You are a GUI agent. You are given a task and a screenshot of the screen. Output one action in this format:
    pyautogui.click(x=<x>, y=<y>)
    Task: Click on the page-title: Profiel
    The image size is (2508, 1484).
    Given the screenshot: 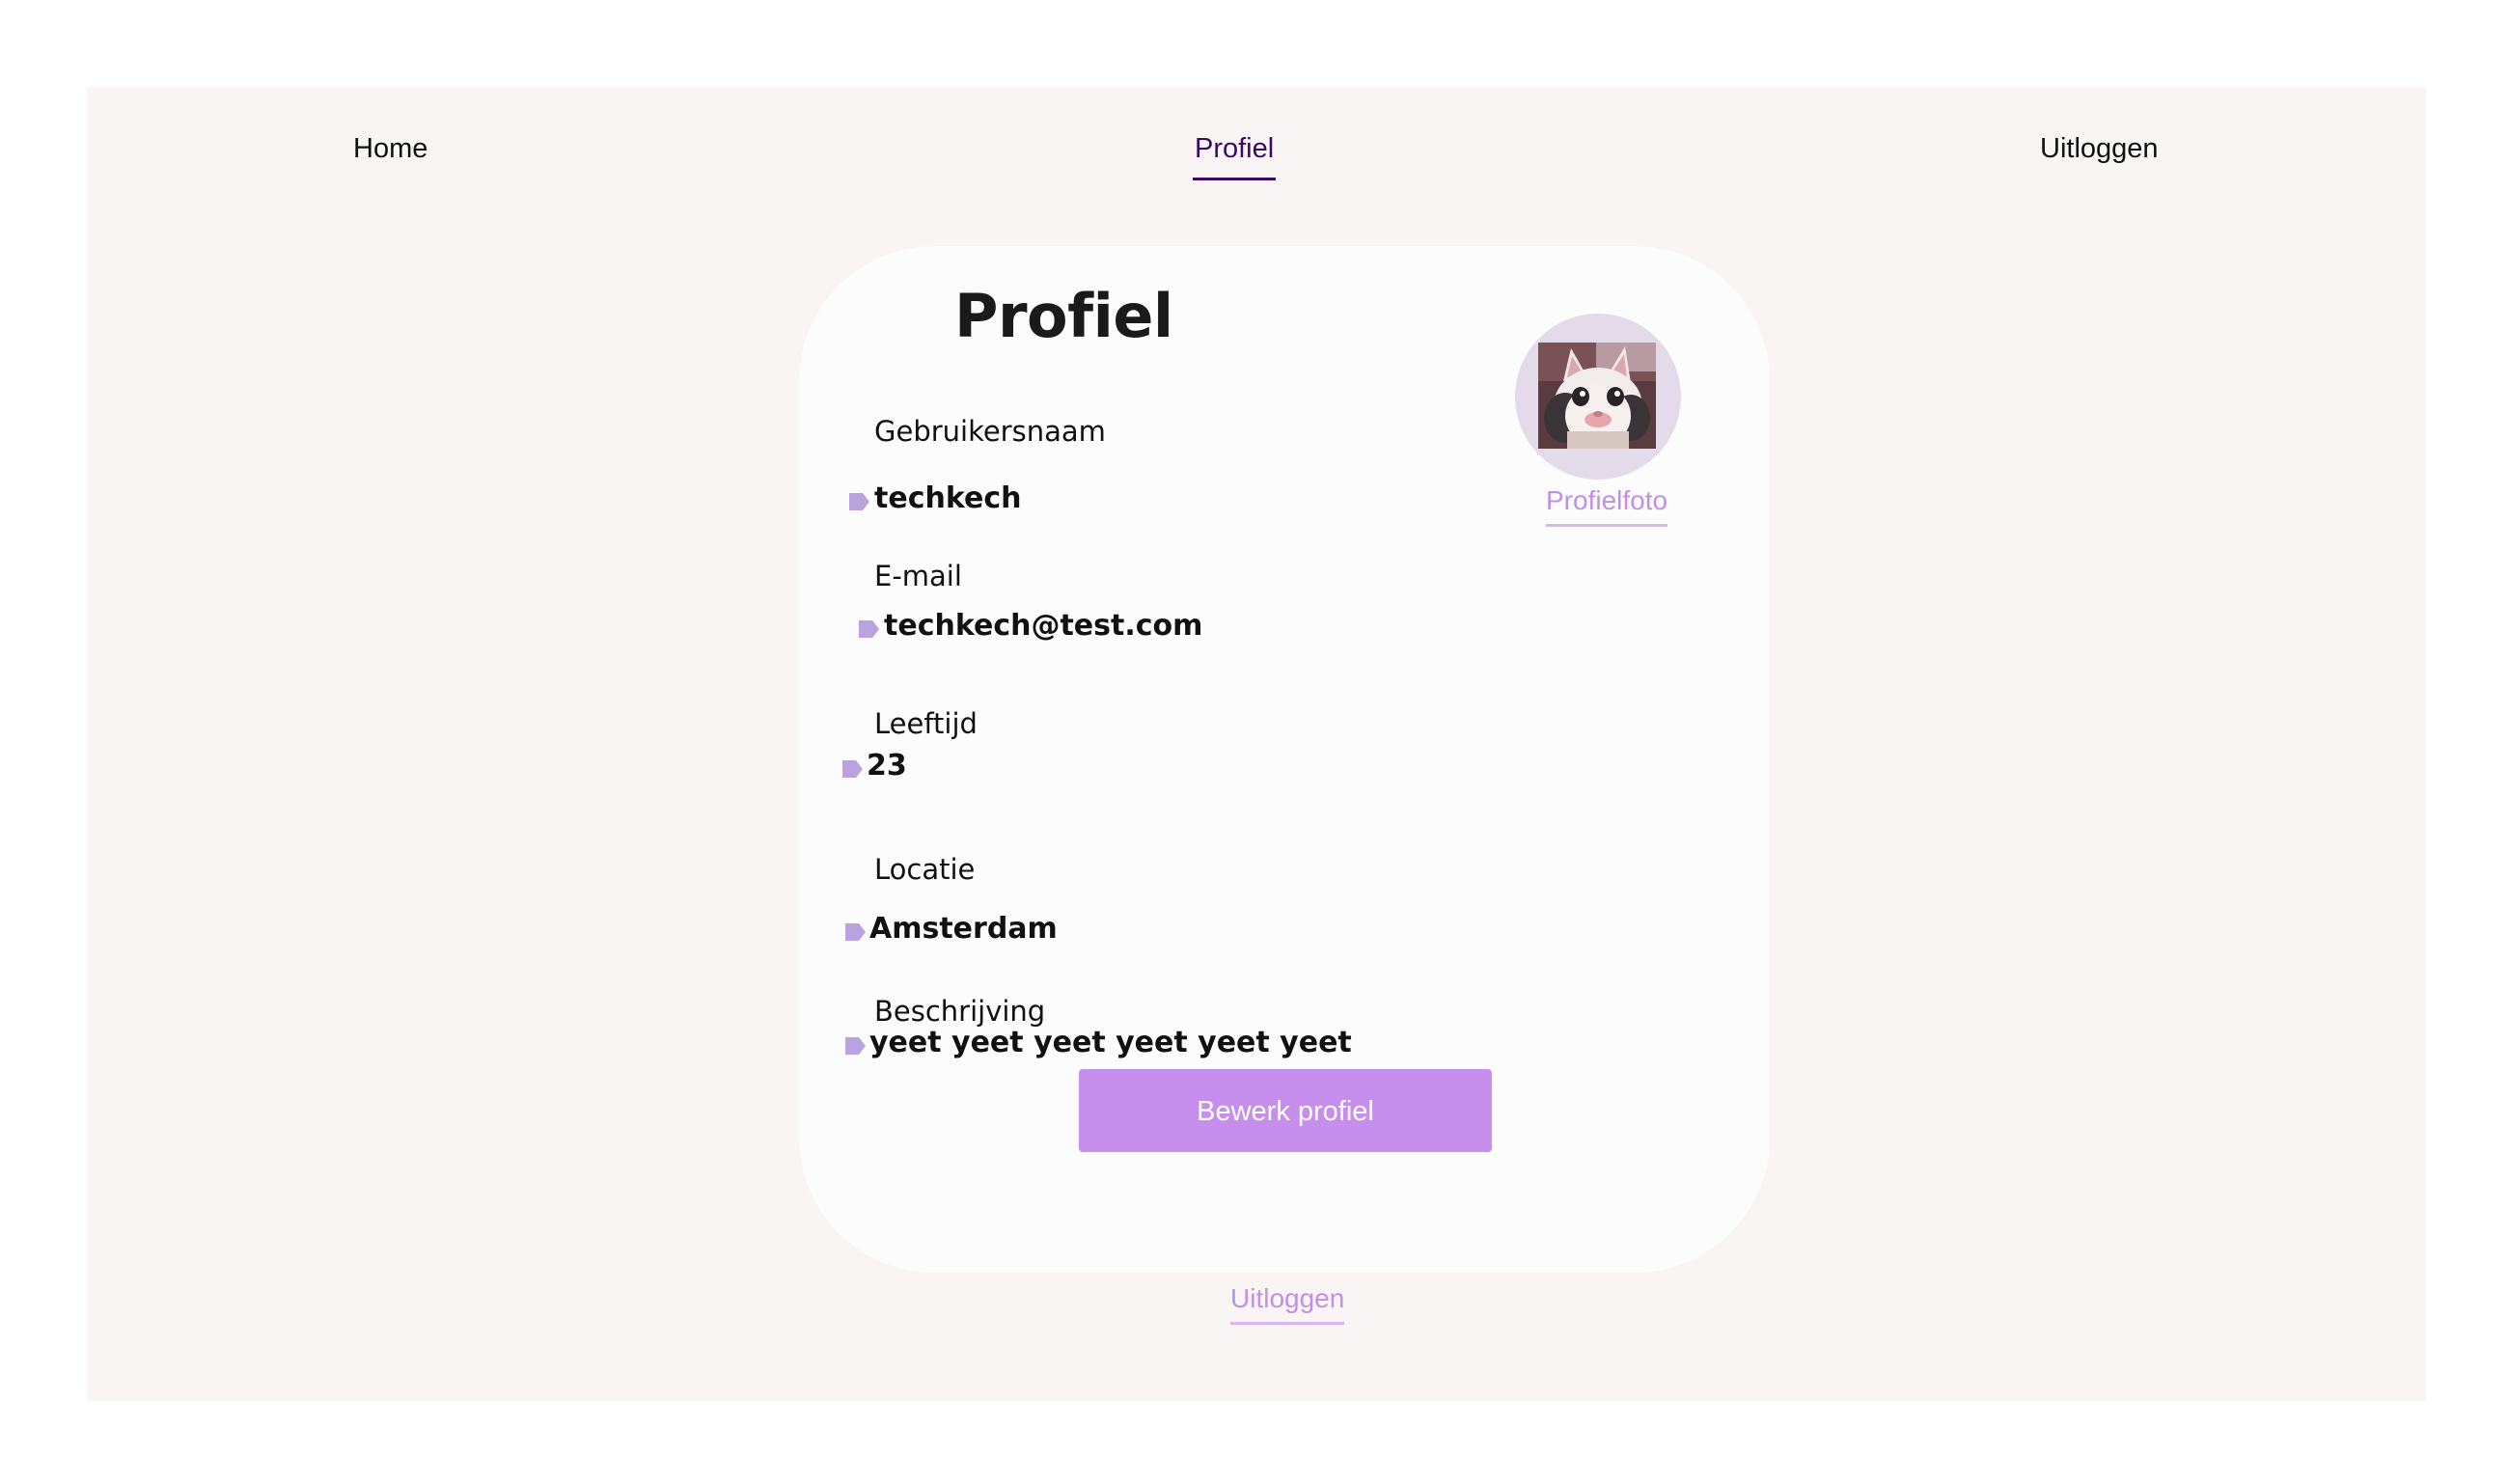 What is the action you would take?
    pyautogui.click(x=1063, y=316)
    